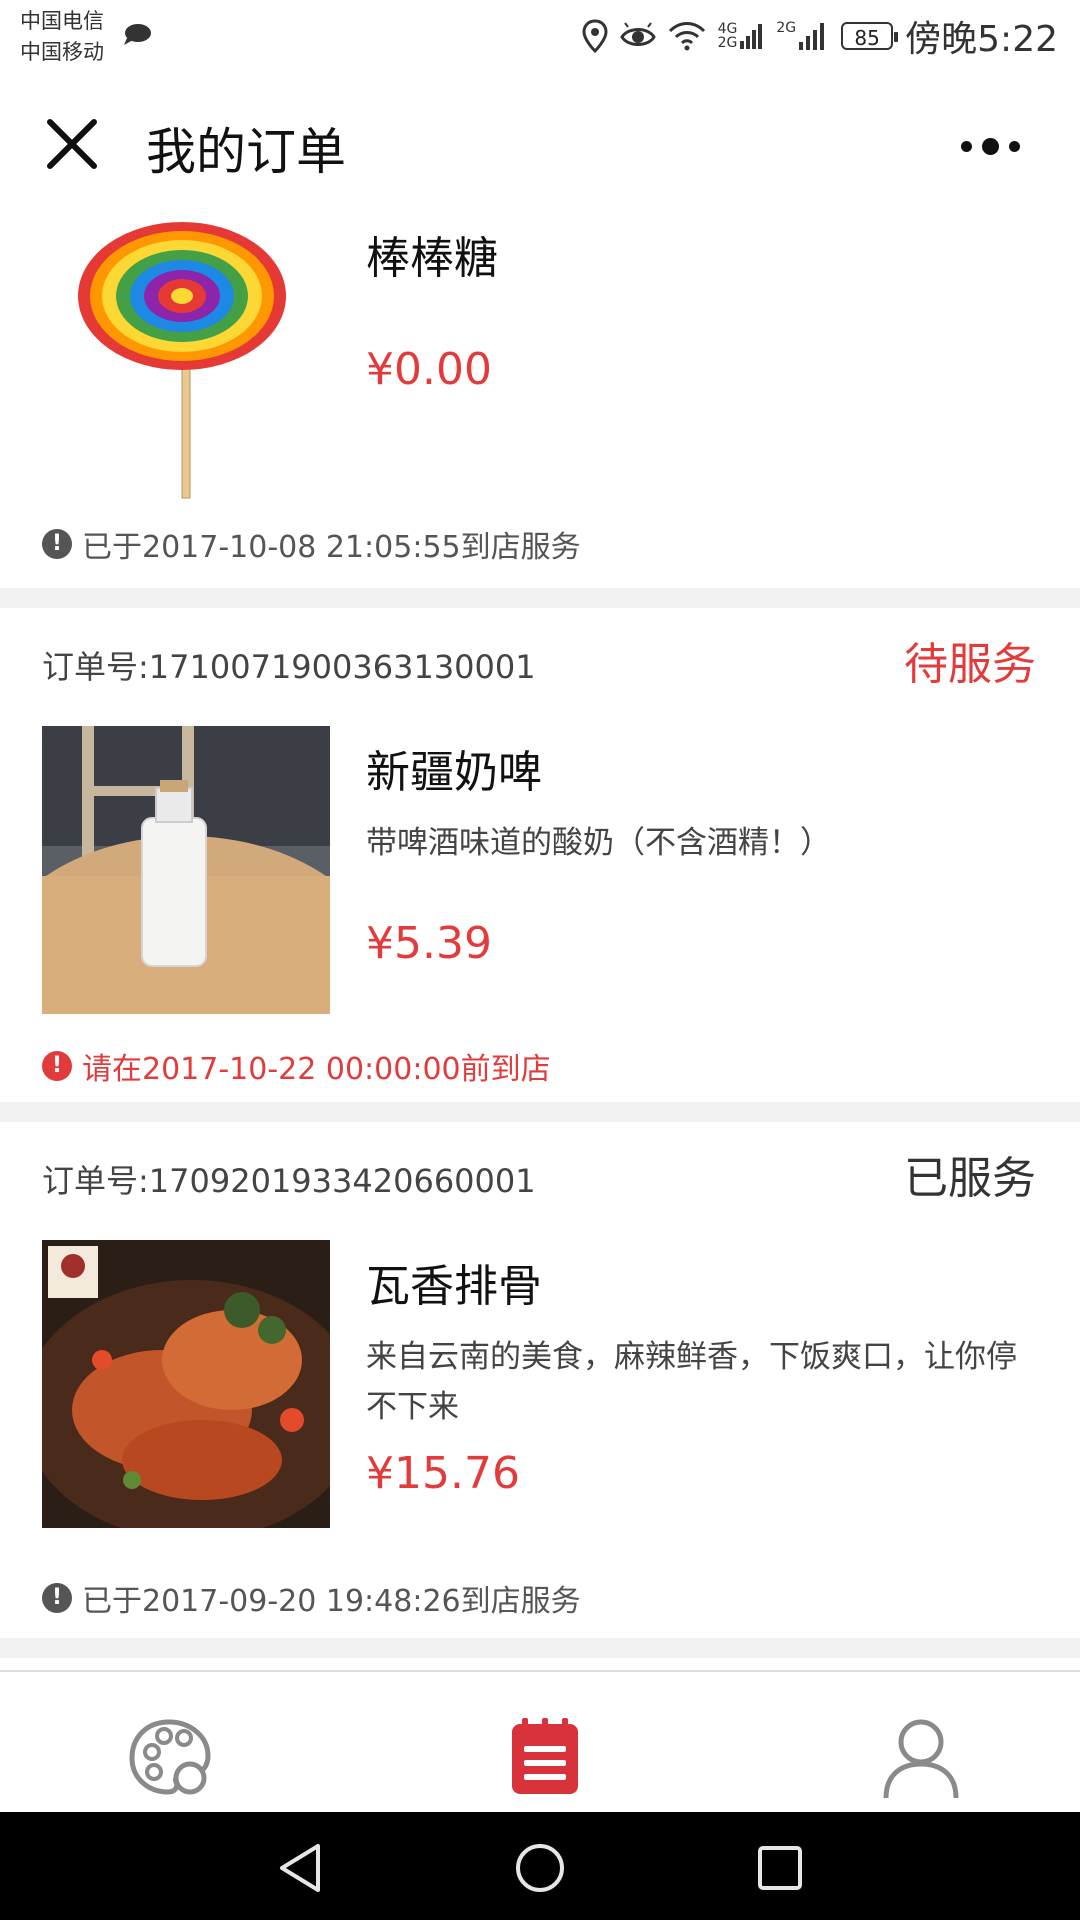  I want to click on status-bar: 中国电信 中国移动 4G 2G 2G 85 傍晚5:22, so click(540, 38).